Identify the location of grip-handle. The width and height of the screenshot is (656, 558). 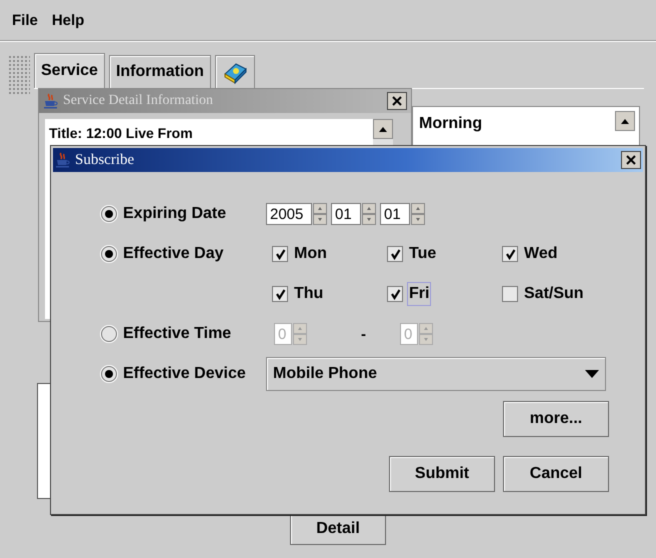
(19, 75).